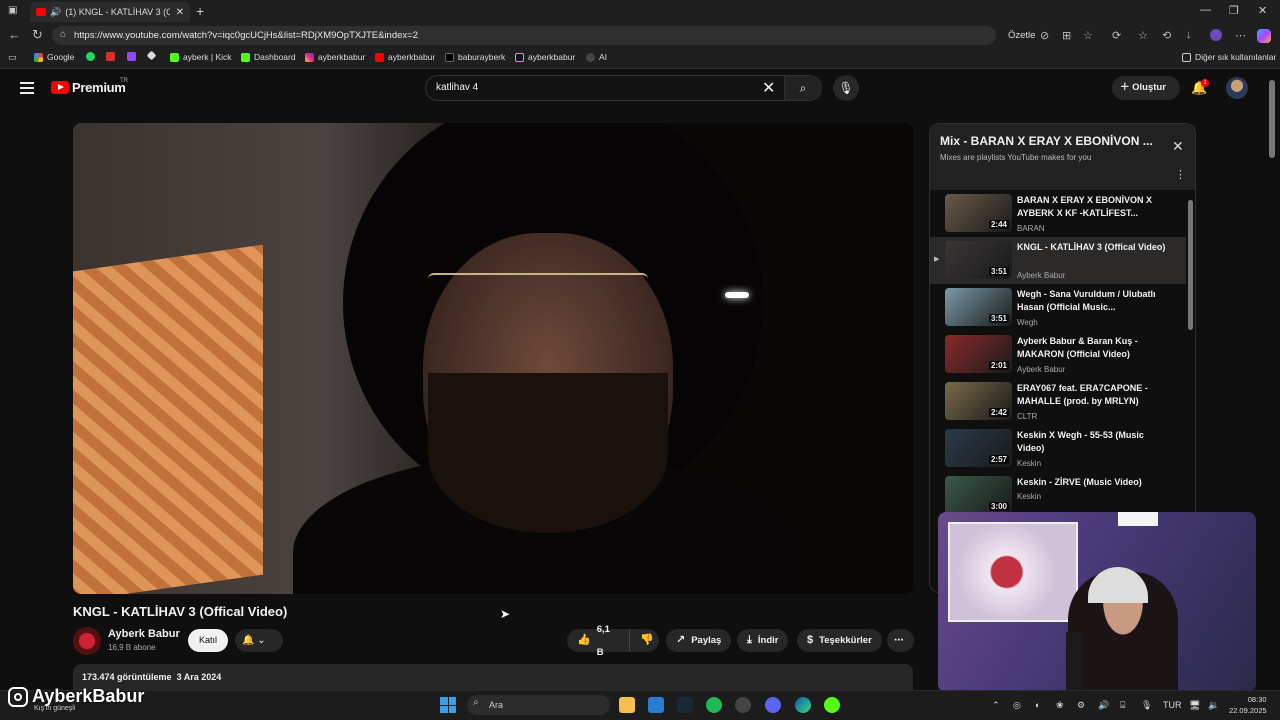  I want to click on search-input: katlihav 4, so click(605, 88).